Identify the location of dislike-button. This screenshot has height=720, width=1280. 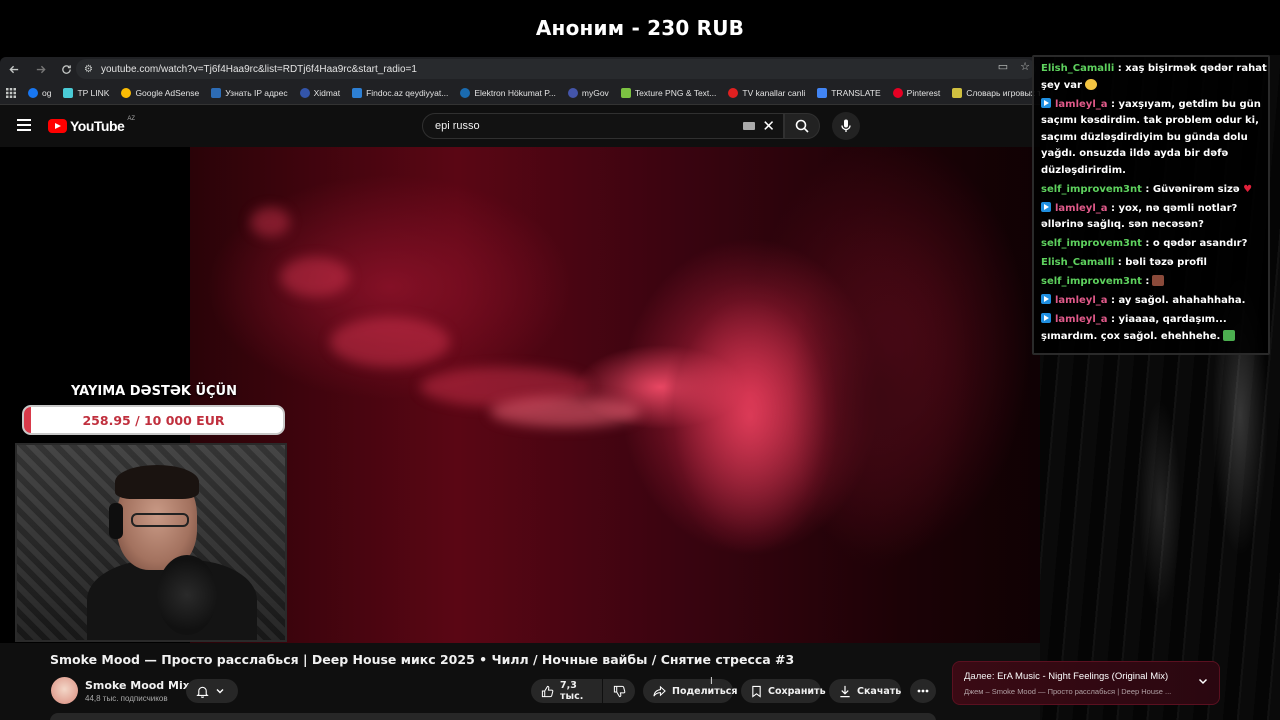
(619, 691).